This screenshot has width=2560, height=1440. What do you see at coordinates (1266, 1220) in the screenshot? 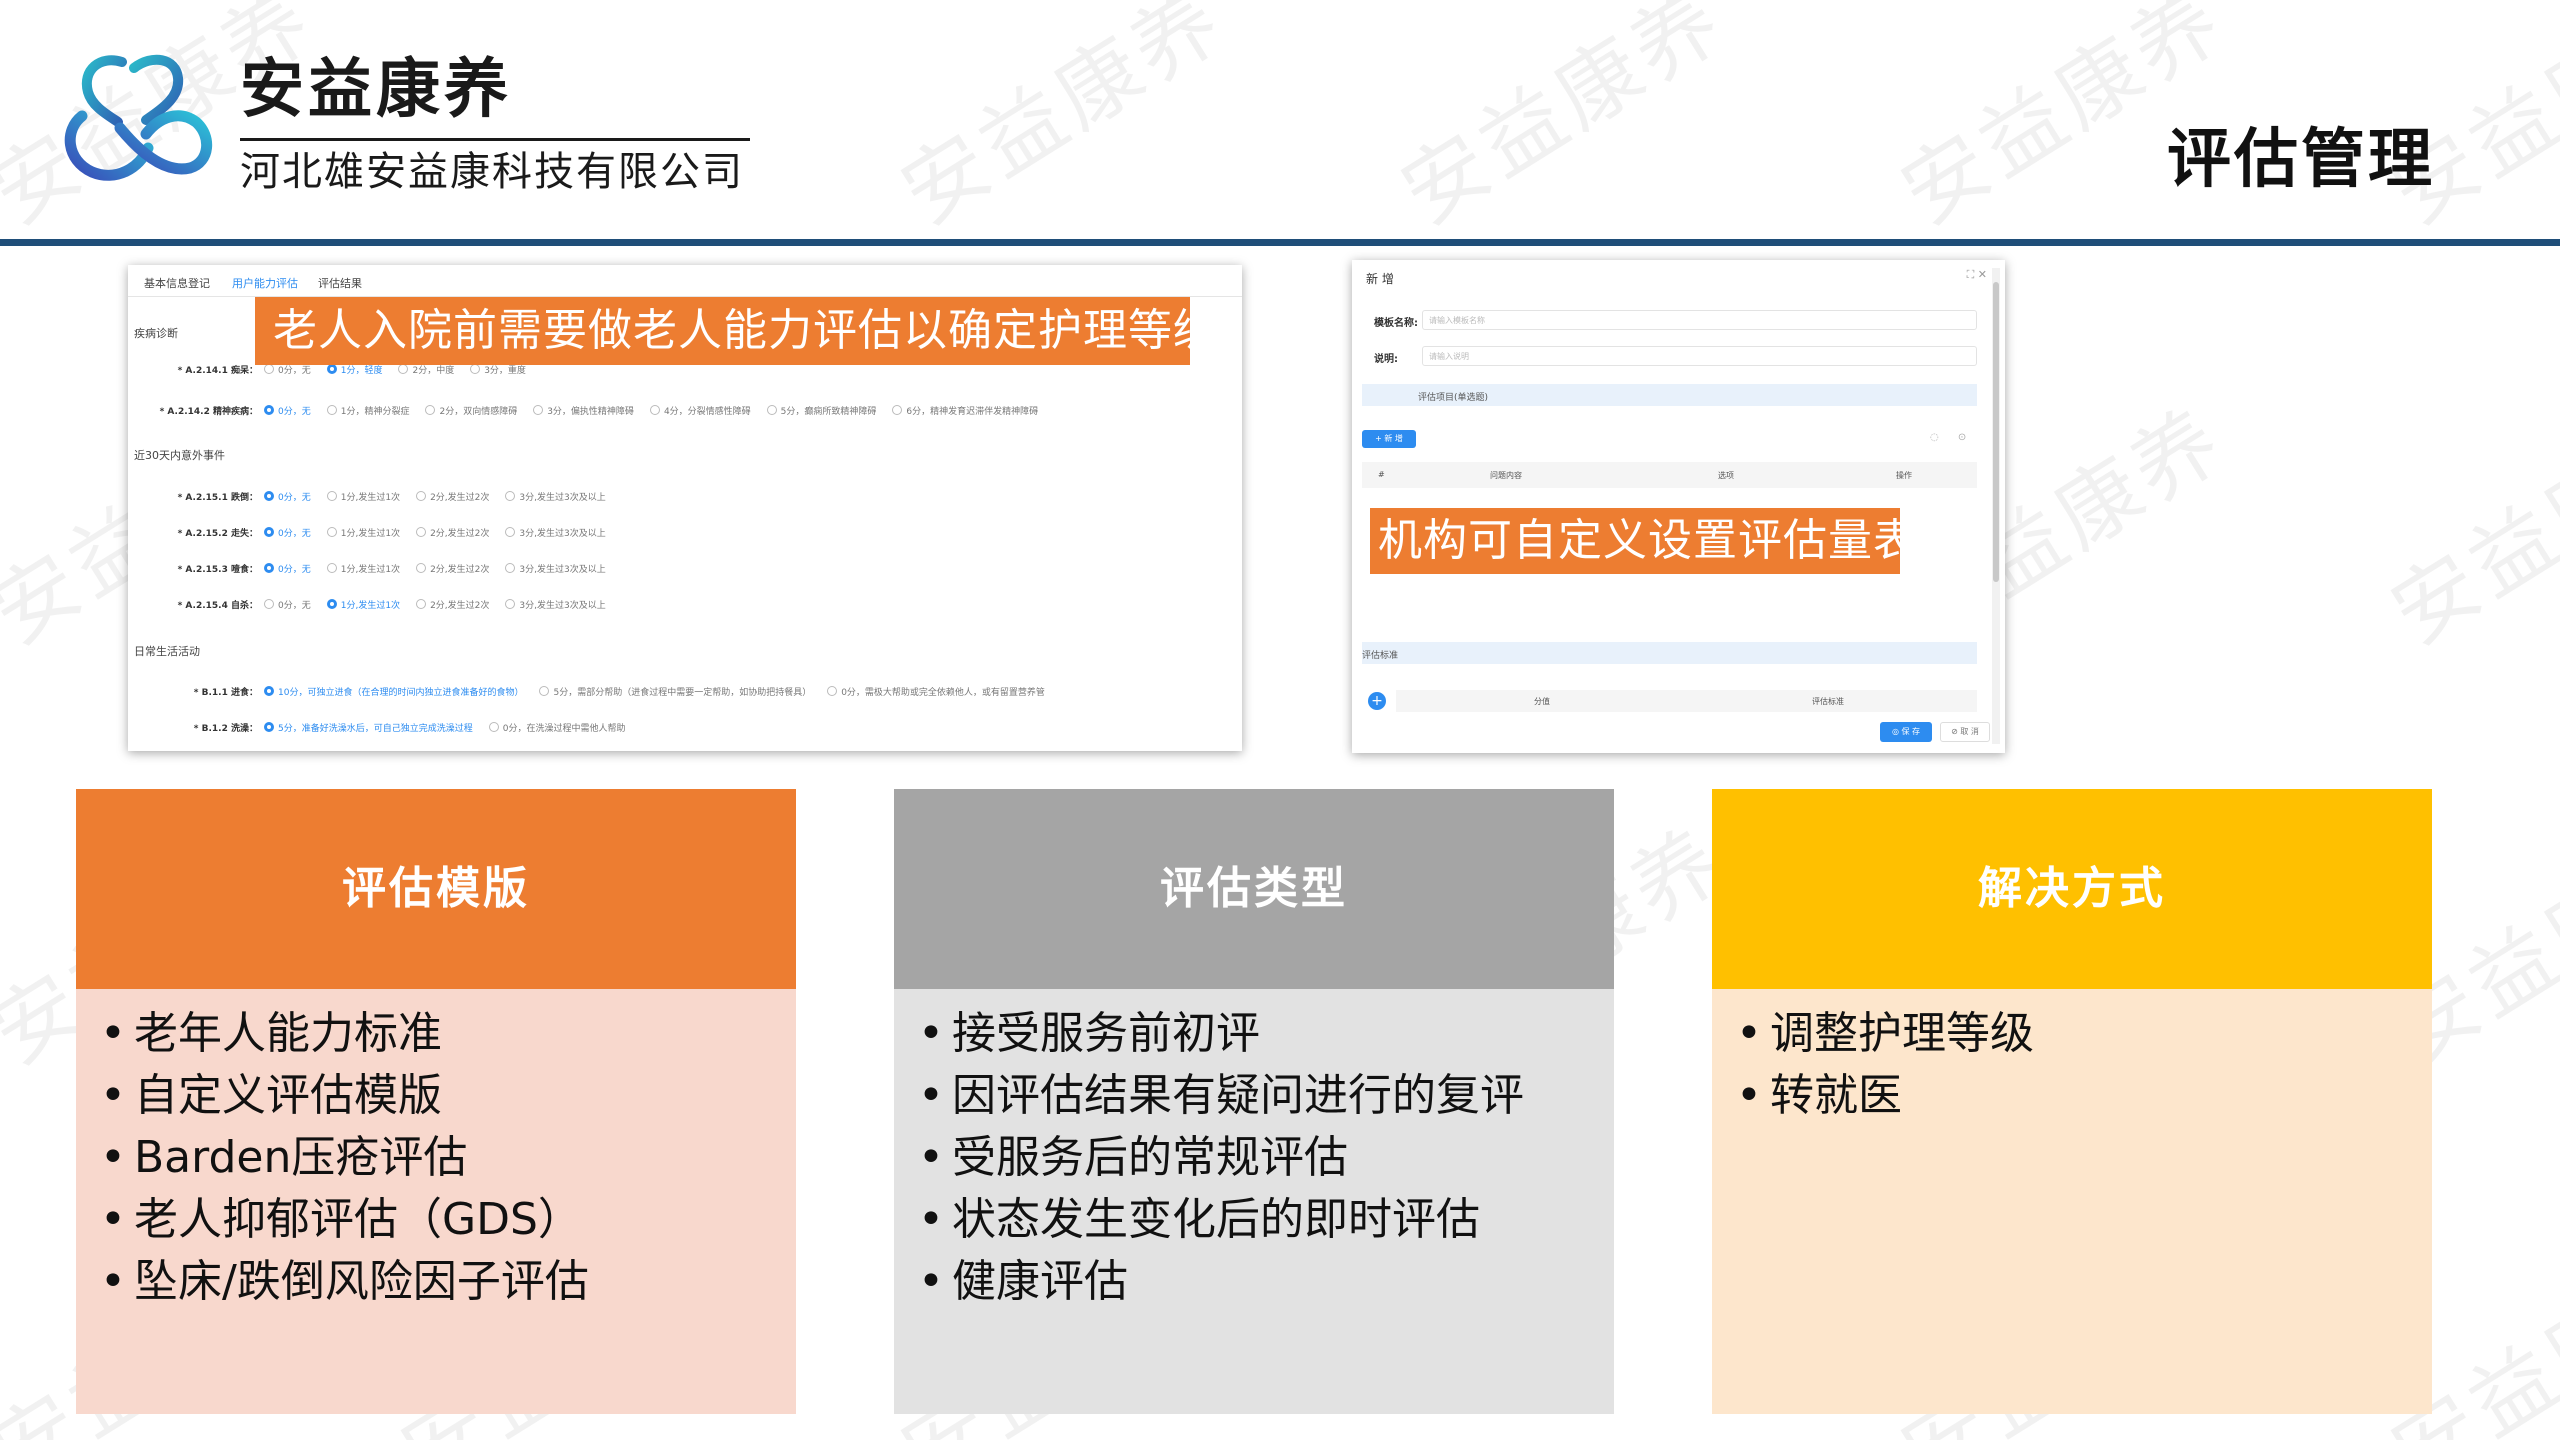
I see `list-item: 状态发生变化后的即时评估` at bounding box center [1266, 1220].